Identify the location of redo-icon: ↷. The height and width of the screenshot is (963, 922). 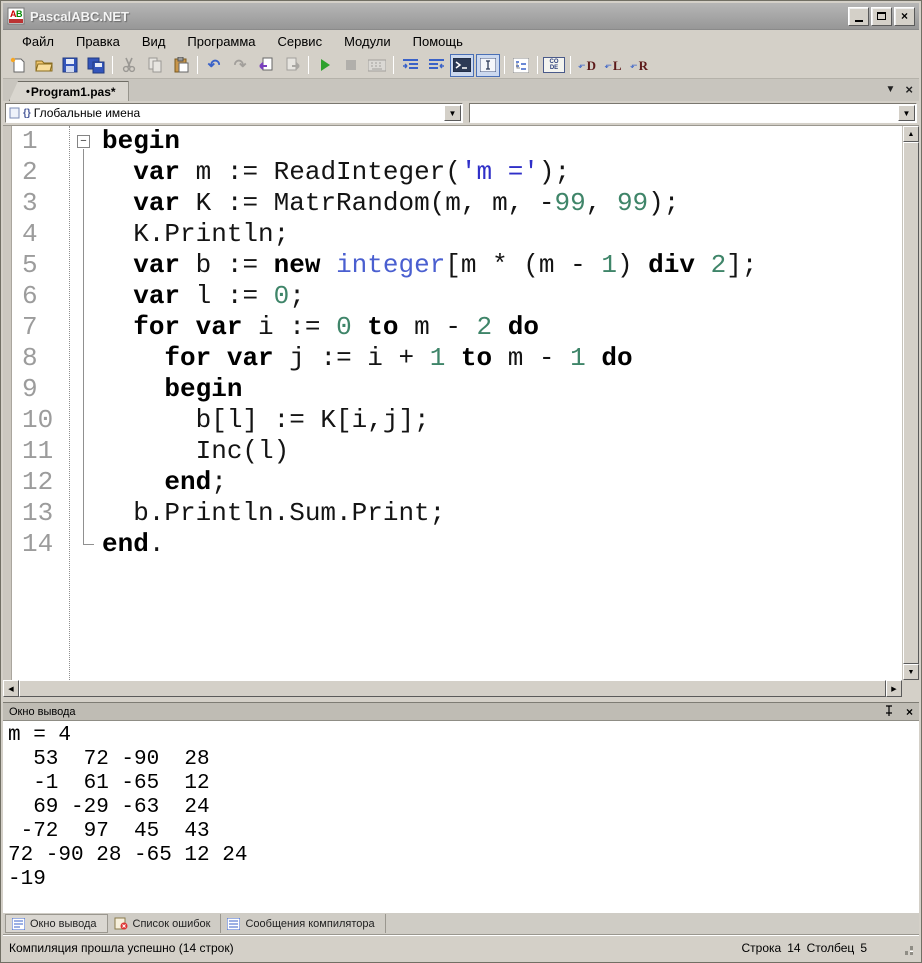
(240, 65).